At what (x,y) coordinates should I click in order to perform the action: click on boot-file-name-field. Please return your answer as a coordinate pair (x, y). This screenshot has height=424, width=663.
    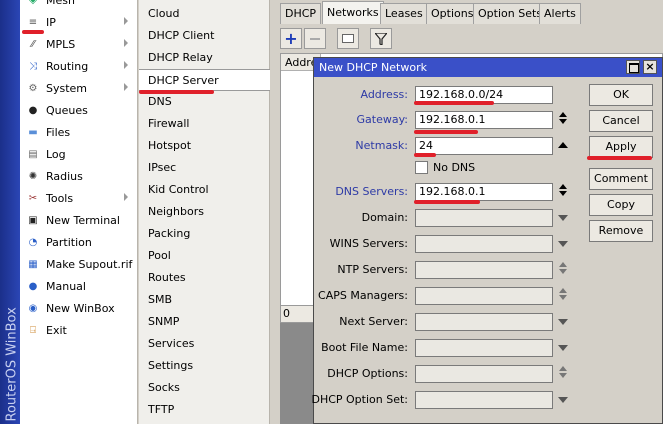
    Looking at the image, I should click on (484, 348).